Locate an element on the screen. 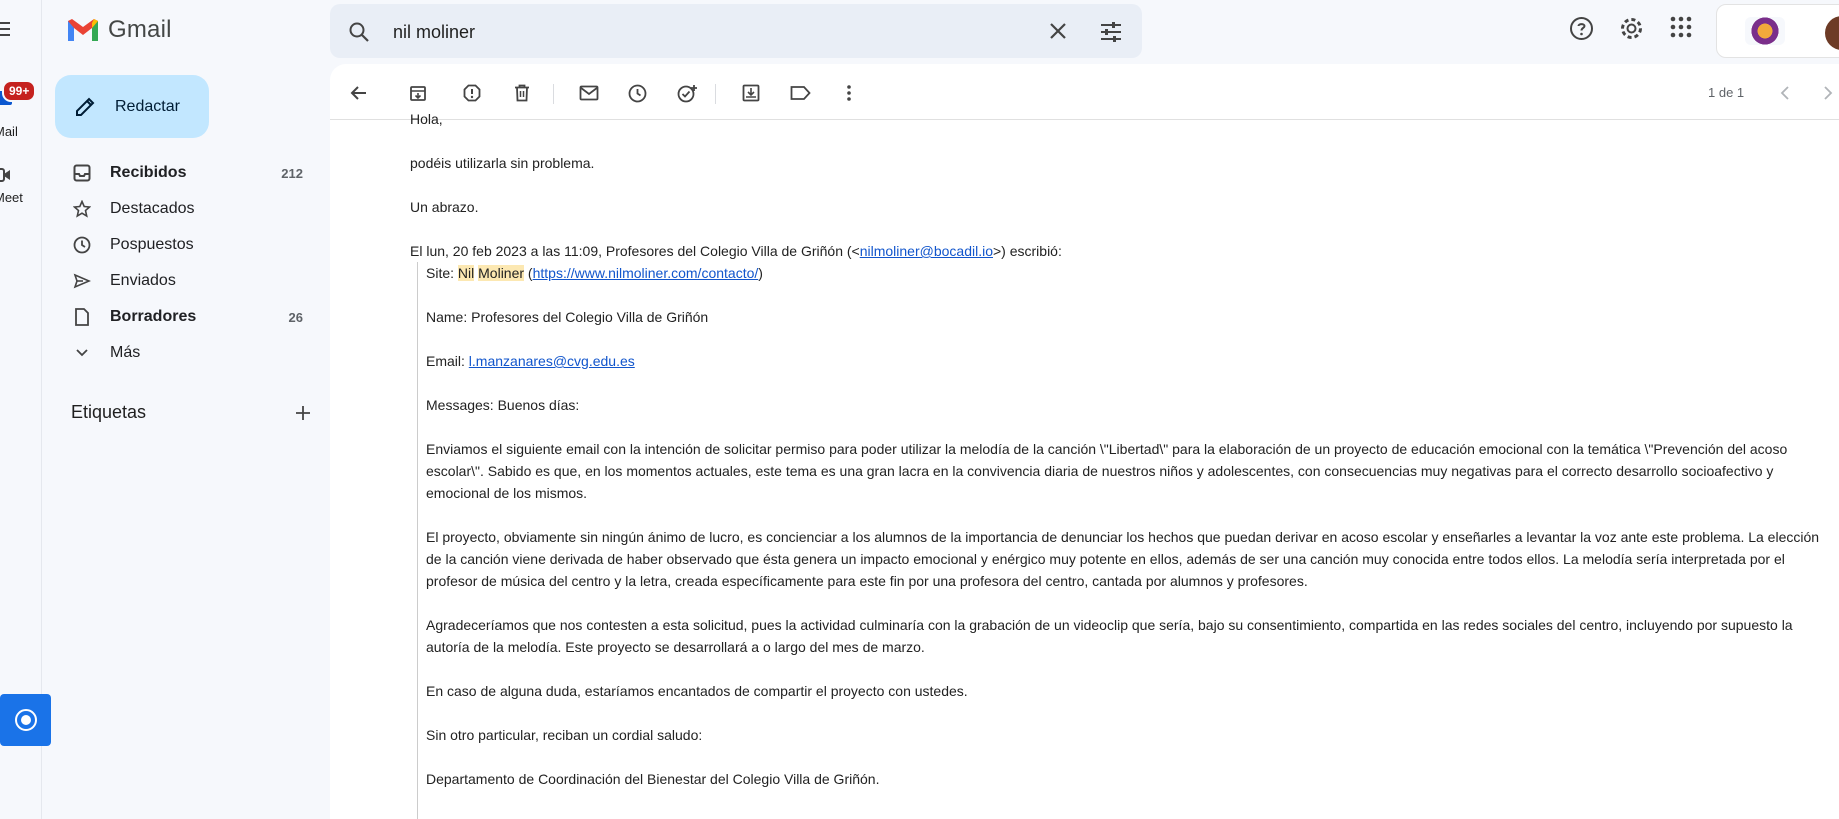 This screenshot has width=1839, height=819. trash-icon is located at coordinates (522, 93).